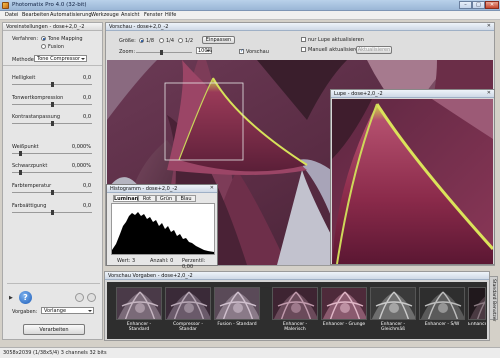 The height and width of the screenshot is (358, 500). I want to click on window-title: Photomatix Pro 4.0 (32-bit), so click(49, 5).